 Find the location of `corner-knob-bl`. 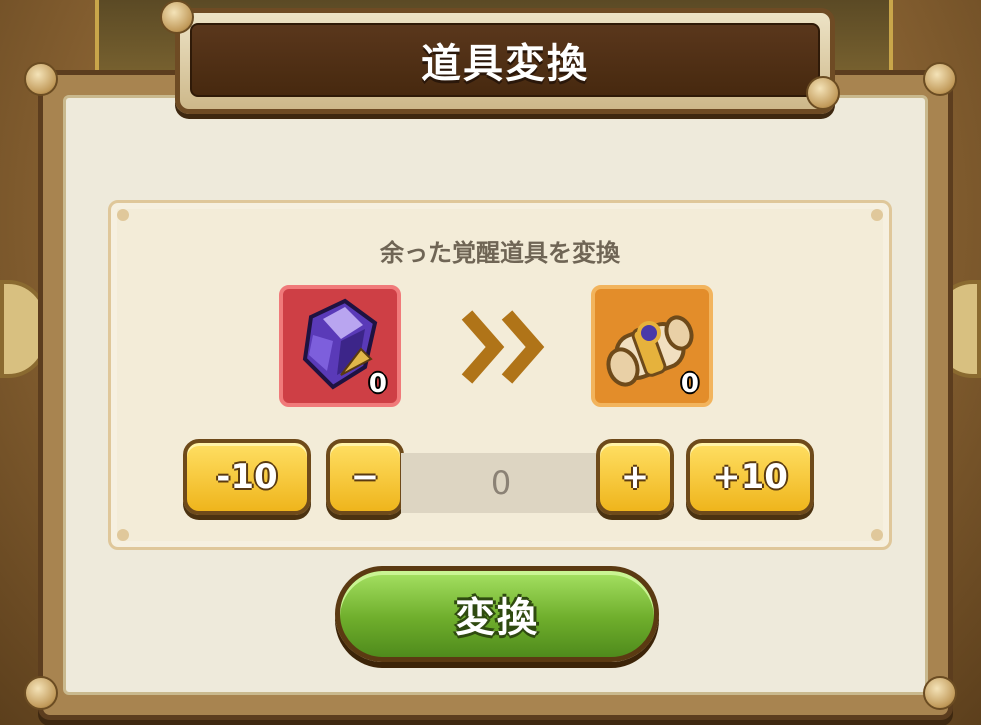

corner-knob-bl is located at coordinates (41, 693).